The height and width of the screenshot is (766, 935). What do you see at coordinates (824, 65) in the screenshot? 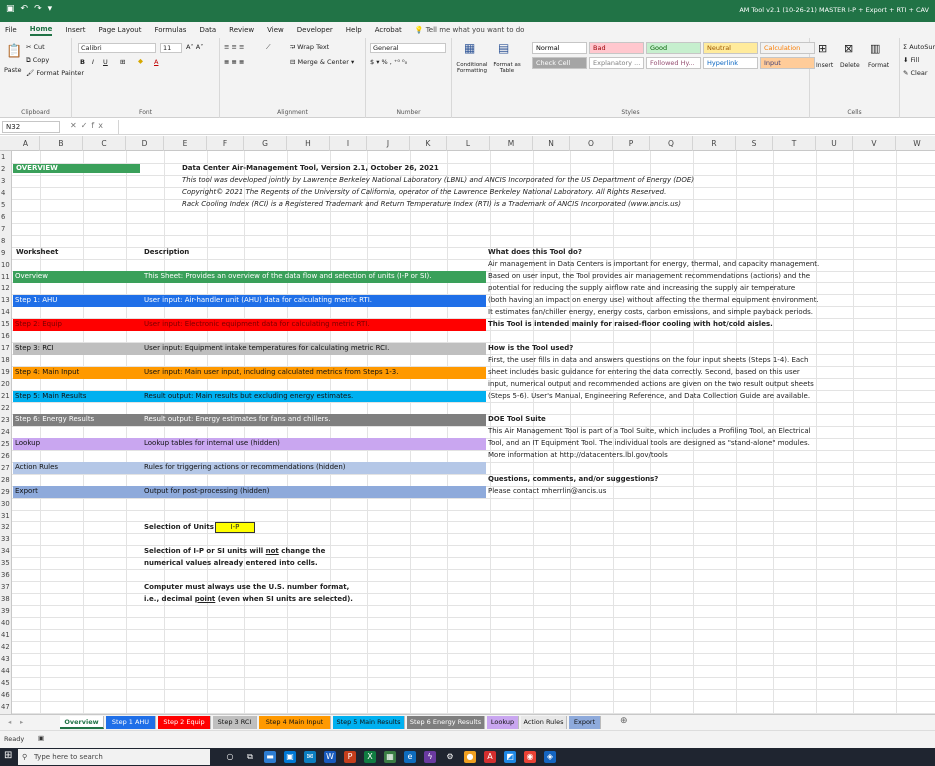
I see `insert-button: Insert` at bounding box center [824, 65].